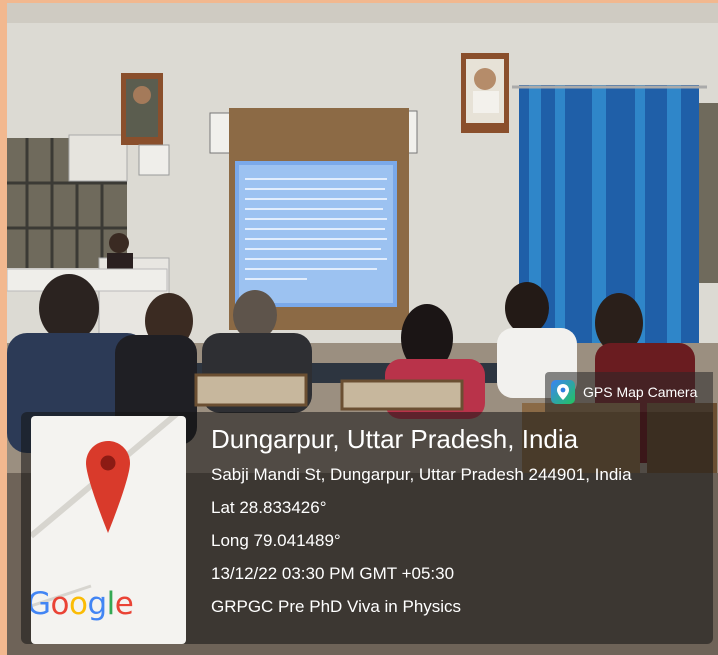  I want to click on longitude: Long 79.041489°, so click(276, 540).